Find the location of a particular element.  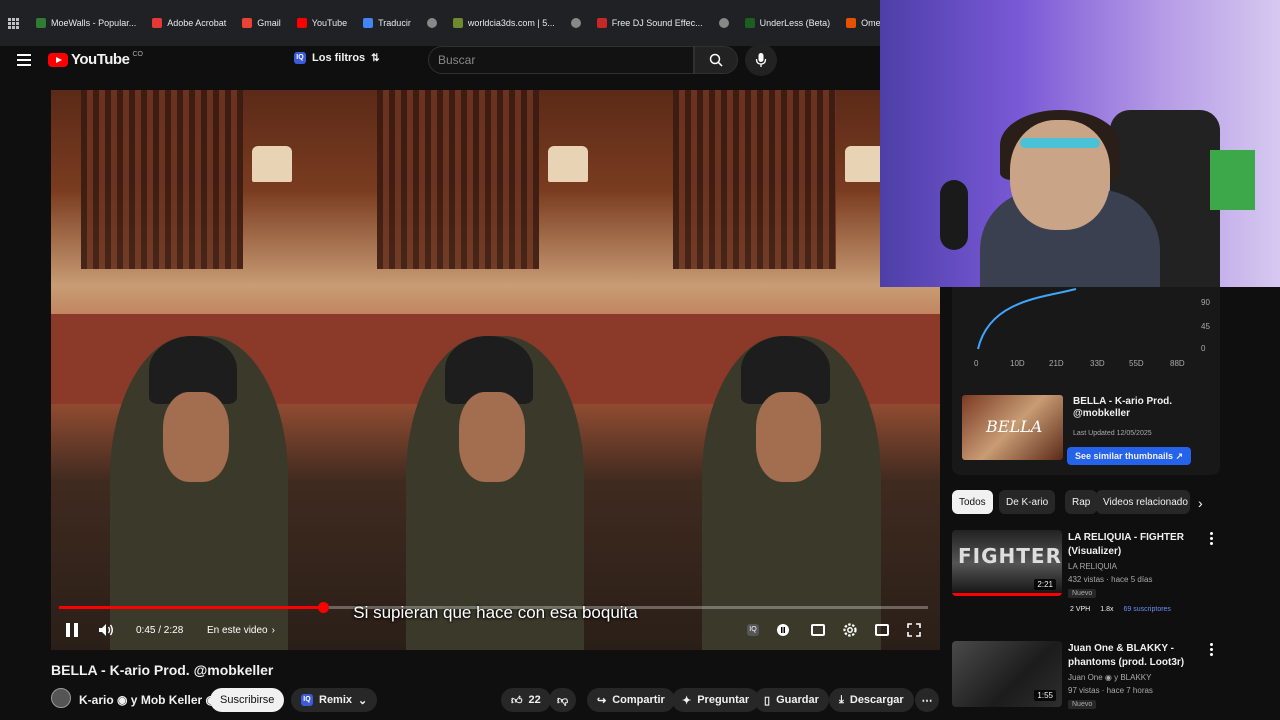

pause-icon is located at coordinates (72, 630).